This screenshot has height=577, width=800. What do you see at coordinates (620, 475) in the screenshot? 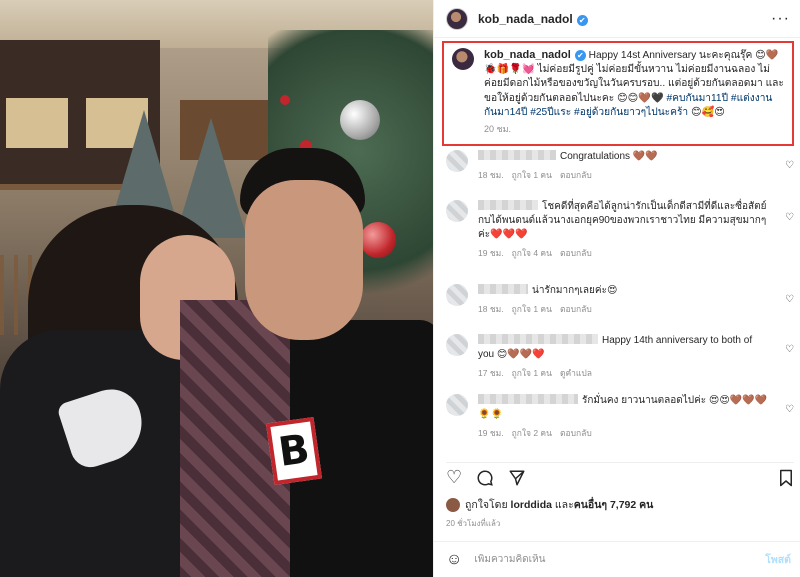
I see `action-bar: ♡` at bounding box center [620, 475].